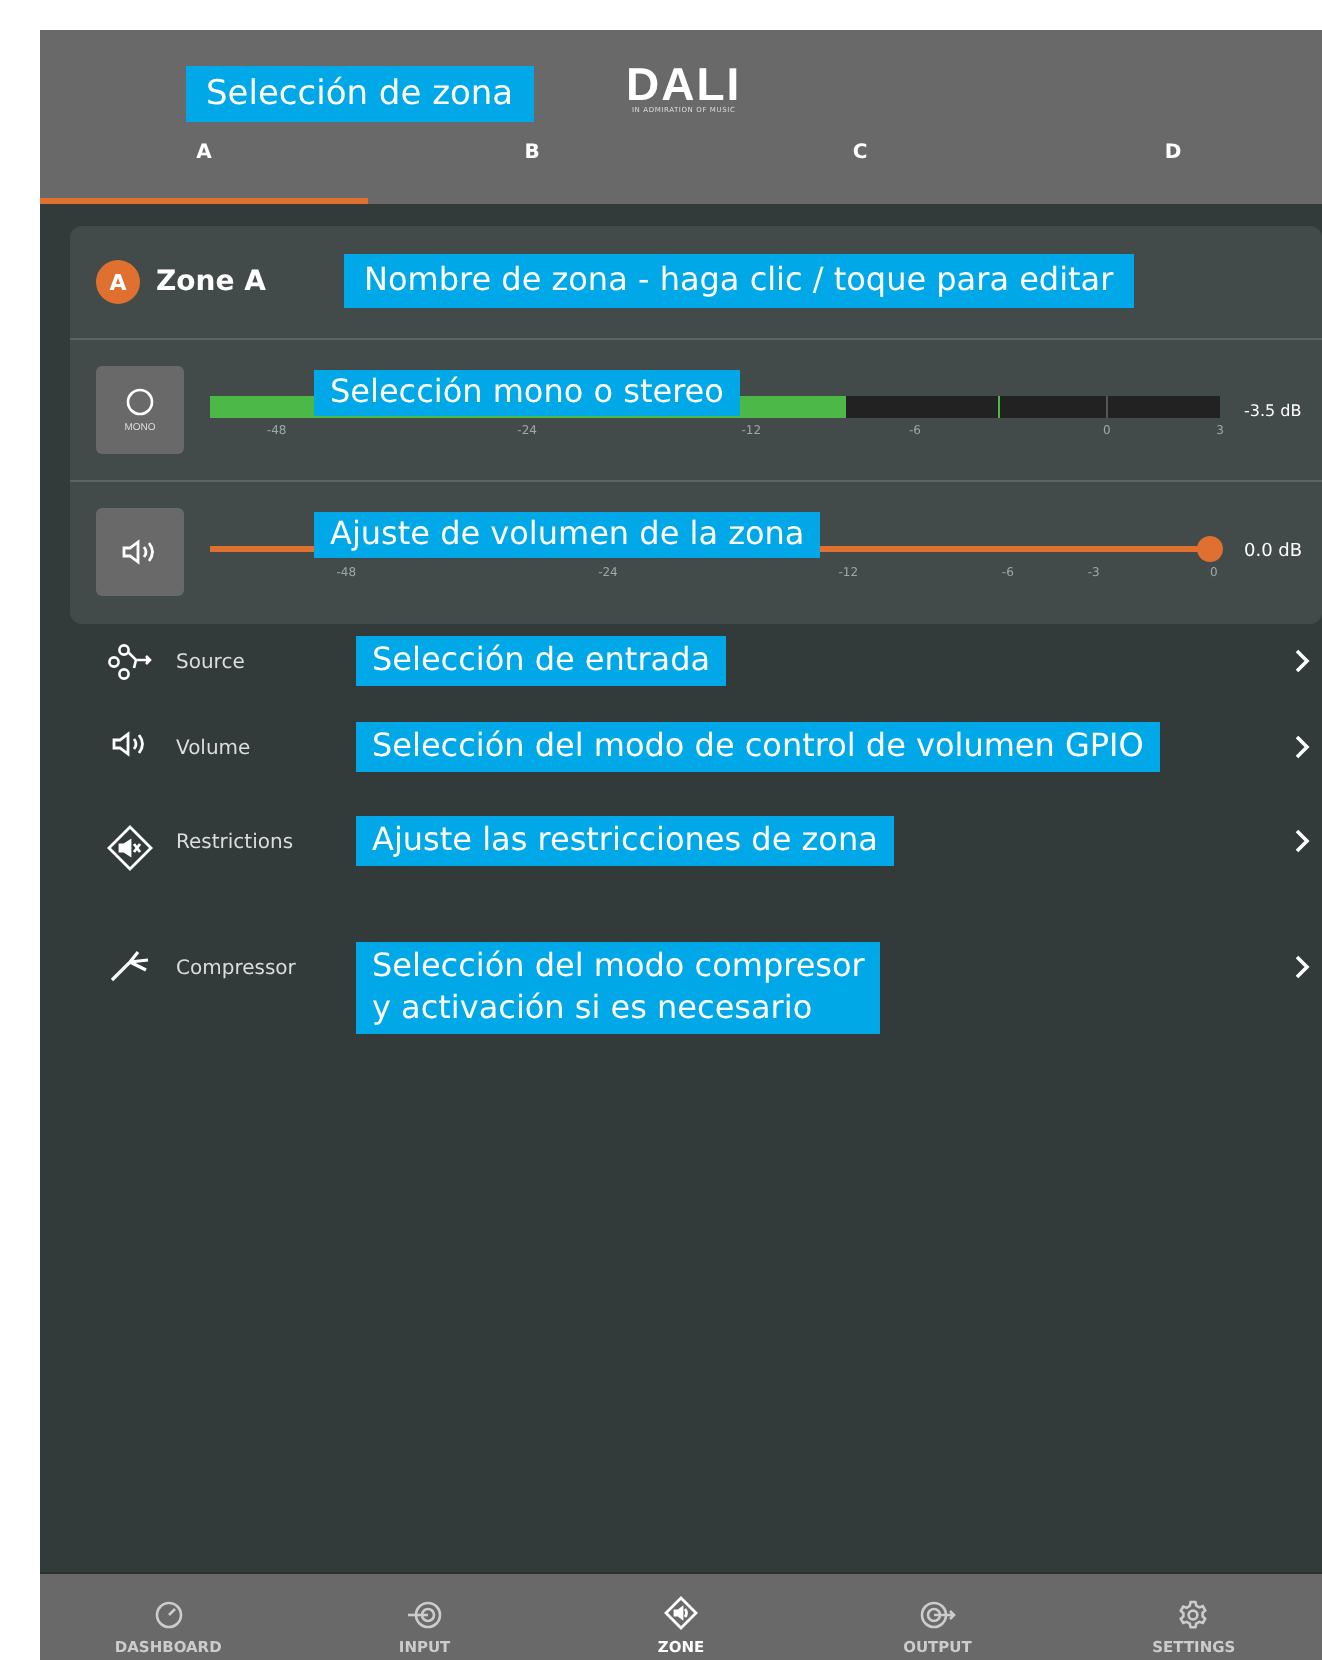  Describe the element at coordinates (1273, 552) in the screenshot. I see `volume-reading: 0.0 dB` at that location.